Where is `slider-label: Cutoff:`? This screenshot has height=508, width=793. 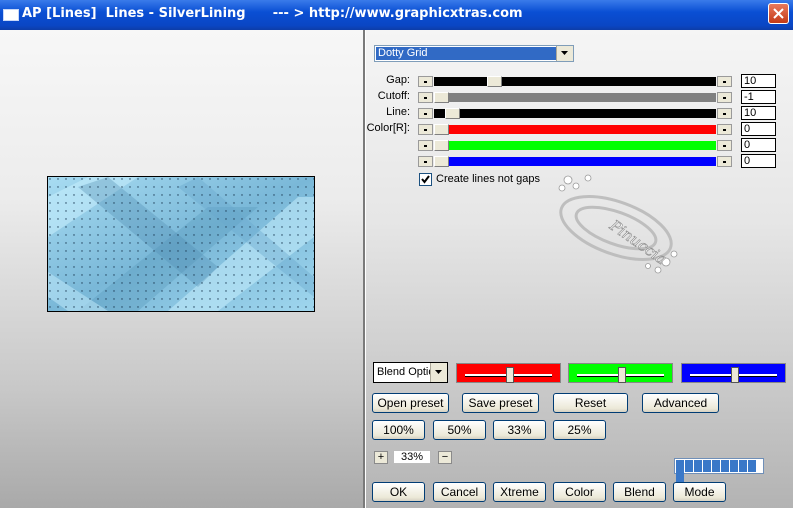 slider-label: Cutoff: is located at coordinates (393, 96).